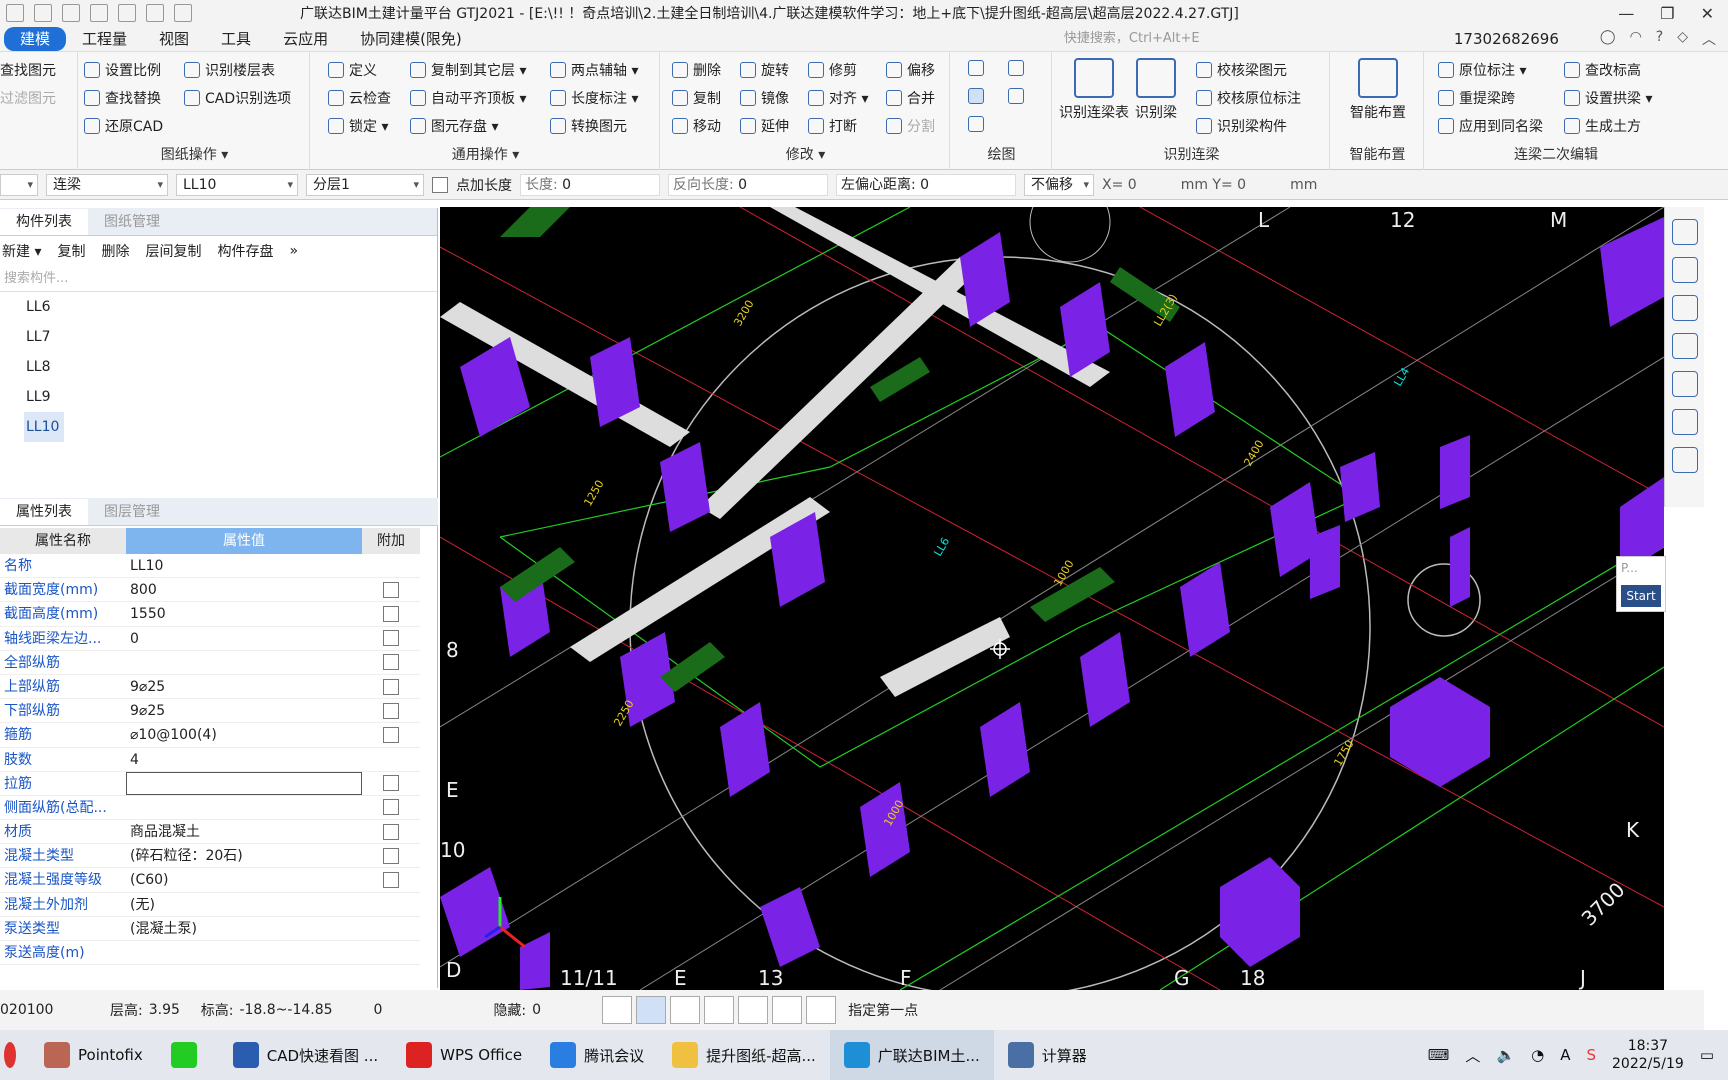  I want to click on list-item-selected: LL10, so click(44, 427).